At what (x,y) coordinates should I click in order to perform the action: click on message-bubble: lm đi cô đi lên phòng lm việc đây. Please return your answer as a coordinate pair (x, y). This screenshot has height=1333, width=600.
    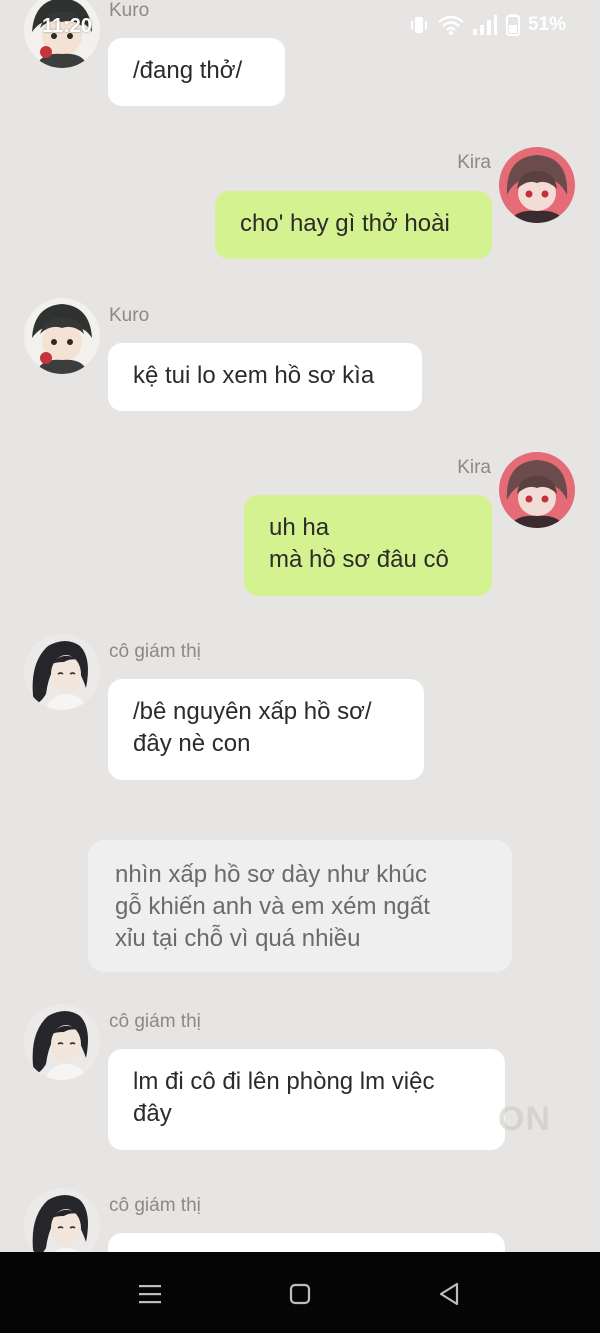
    Looking at the image, I should click on (306, 1099).